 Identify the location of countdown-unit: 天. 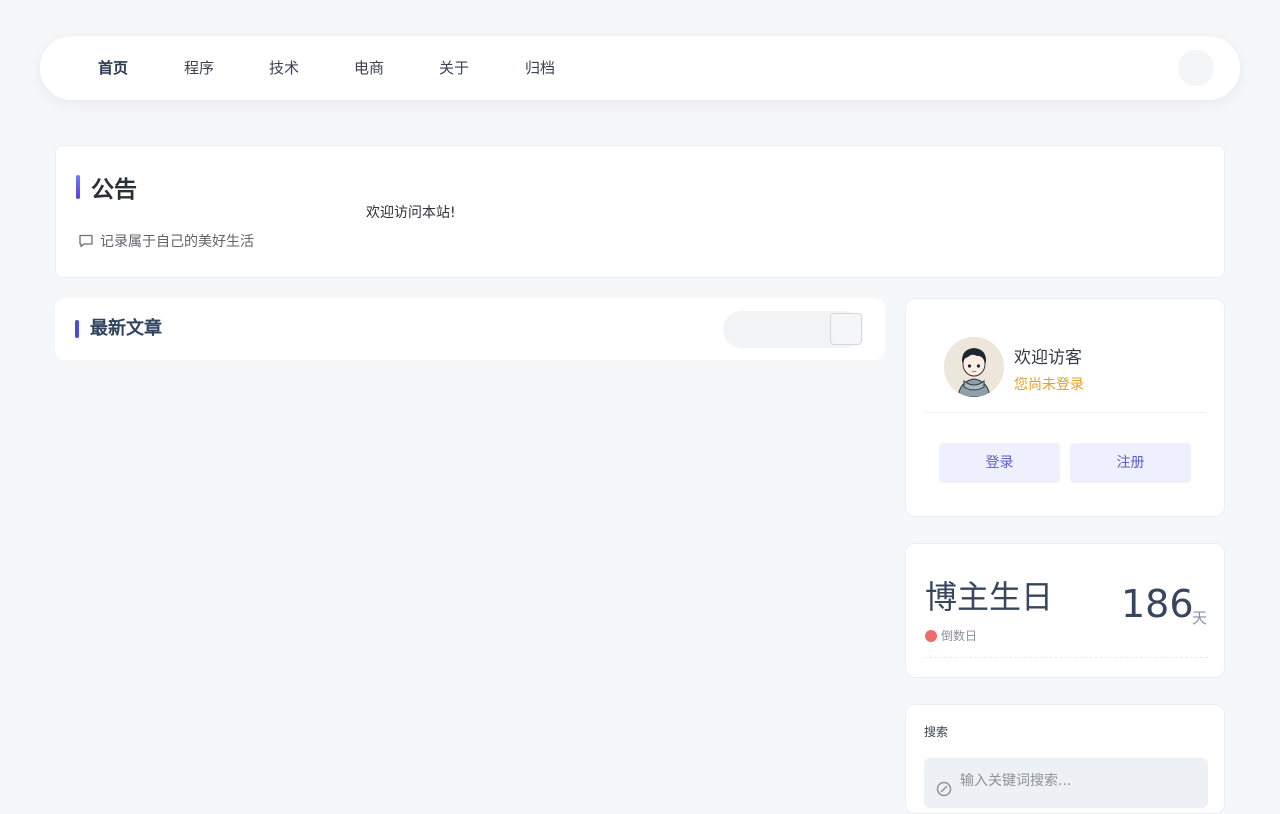
(1200, 618).